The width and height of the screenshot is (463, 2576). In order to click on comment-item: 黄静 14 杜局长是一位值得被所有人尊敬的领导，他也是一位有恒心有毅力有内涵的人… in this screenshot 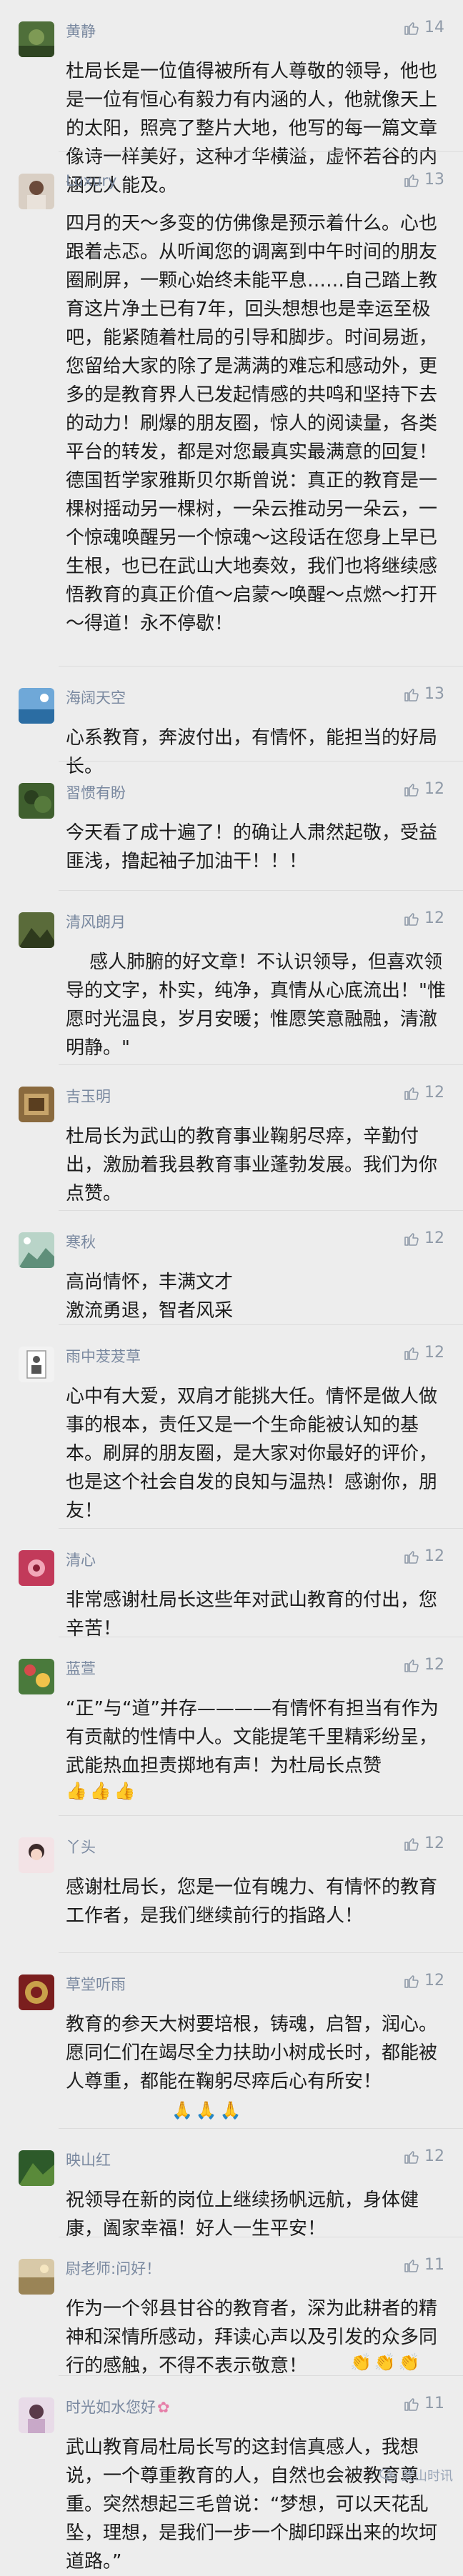, I will do `click(231, 98)`.